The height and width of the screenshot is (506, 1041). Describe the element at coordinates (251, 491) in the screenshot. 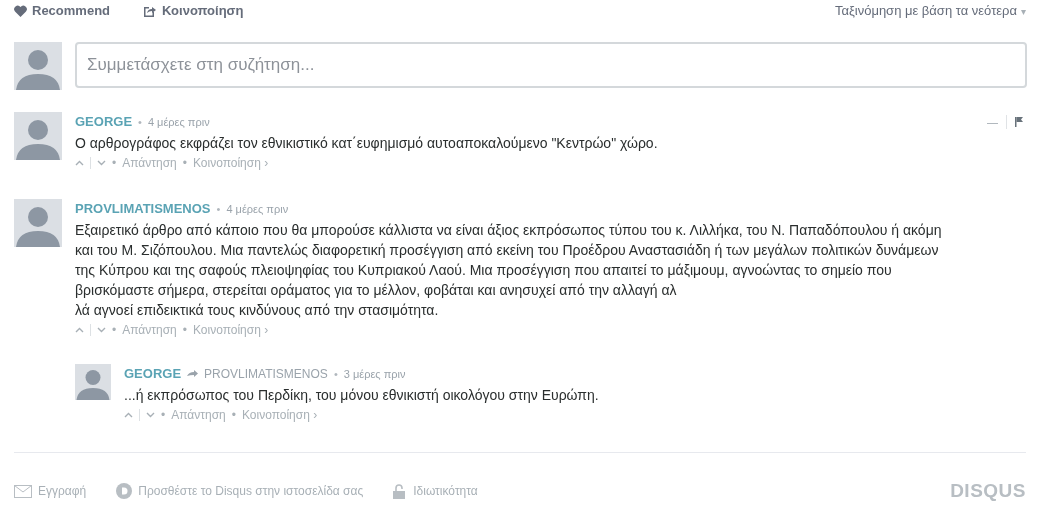

I see `add-disqus-link: Προσθέστε το Disqus στην ιστοσελίδα σας` at that location.